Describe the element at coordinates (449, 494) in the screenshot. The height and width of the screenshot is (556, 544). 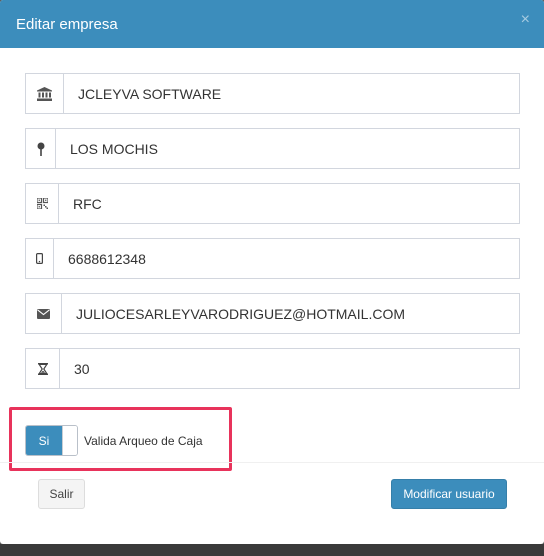
I see `modify-user-button: Modificar usuario` at that location.